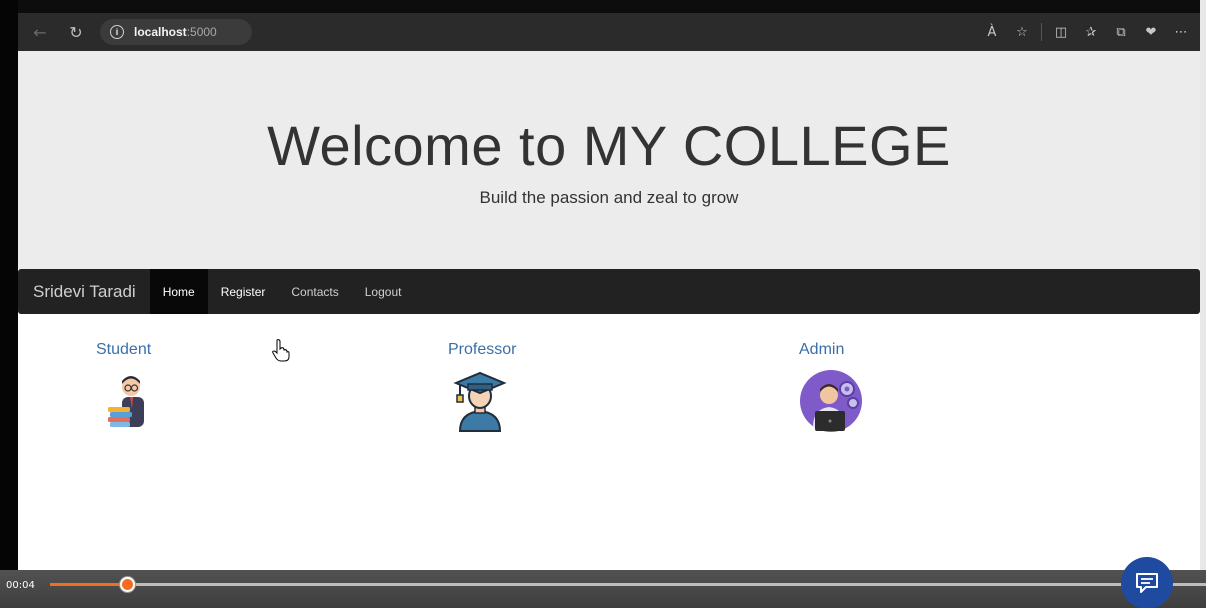 This screenshot has height=608, width=1206. I want to click on extensions-icon: ❤, so click(1151, 32).